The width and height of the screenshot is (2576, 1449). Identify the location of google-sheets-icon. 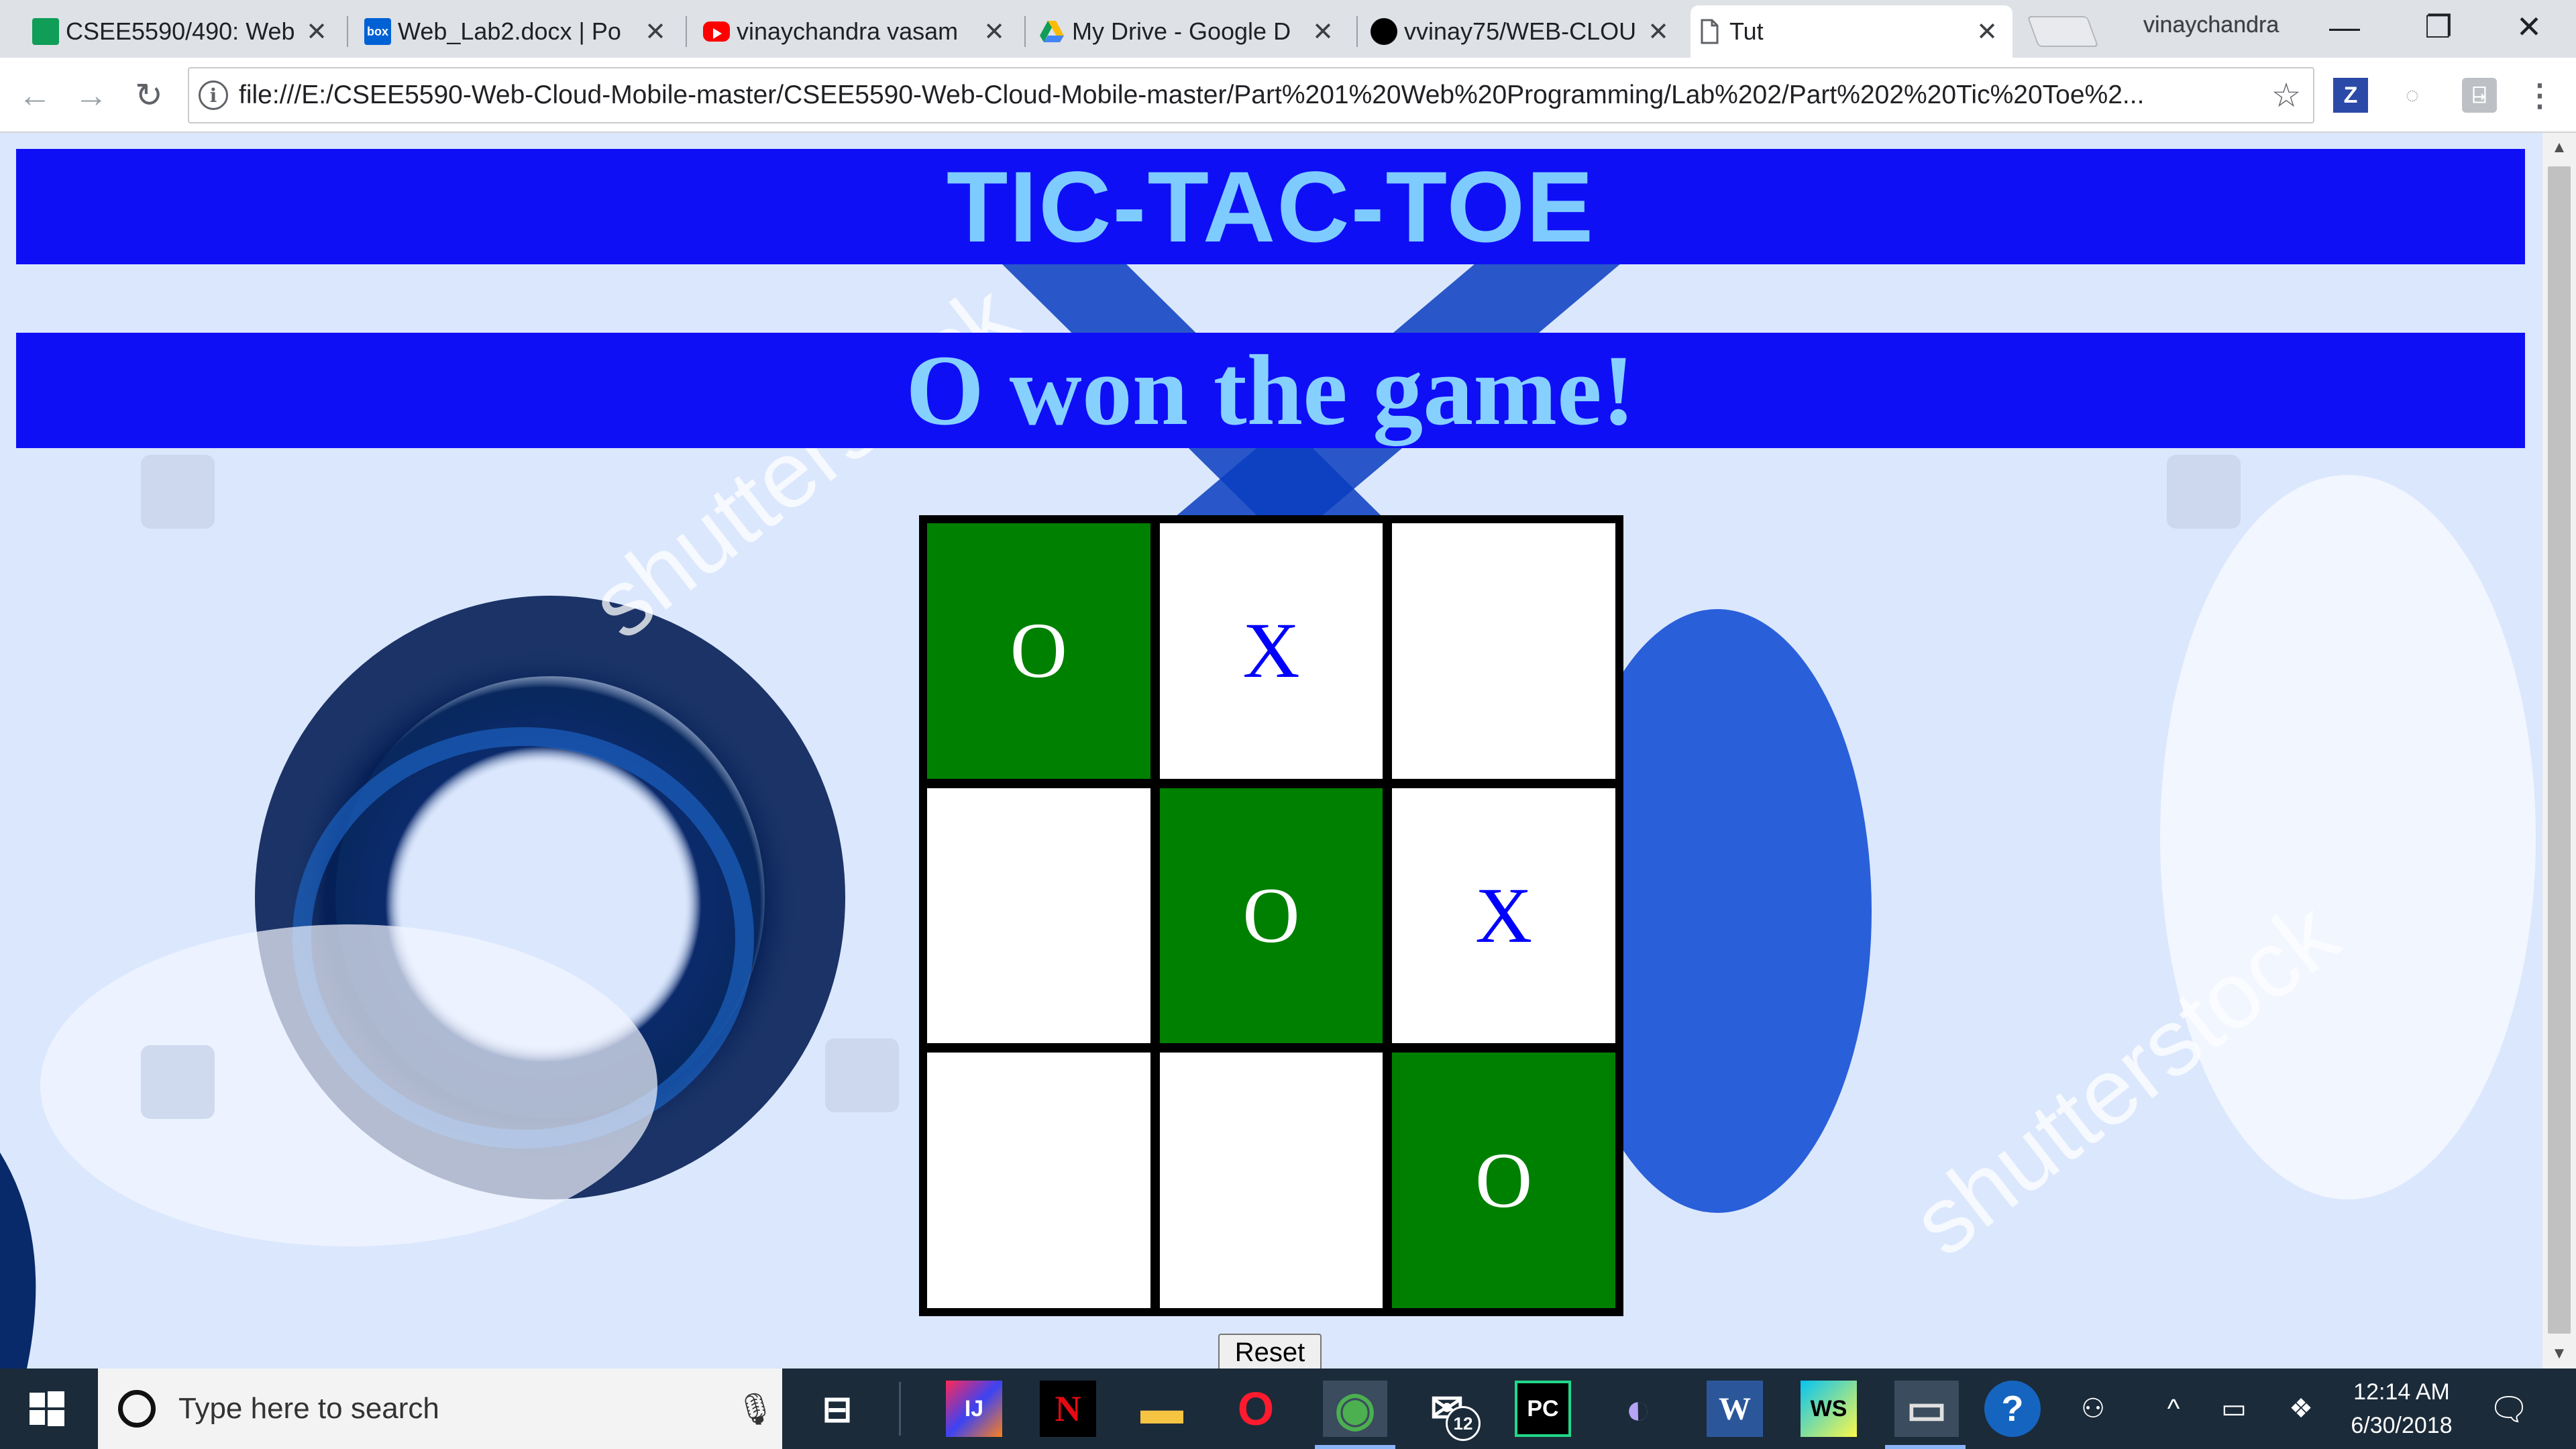
(45, 31).